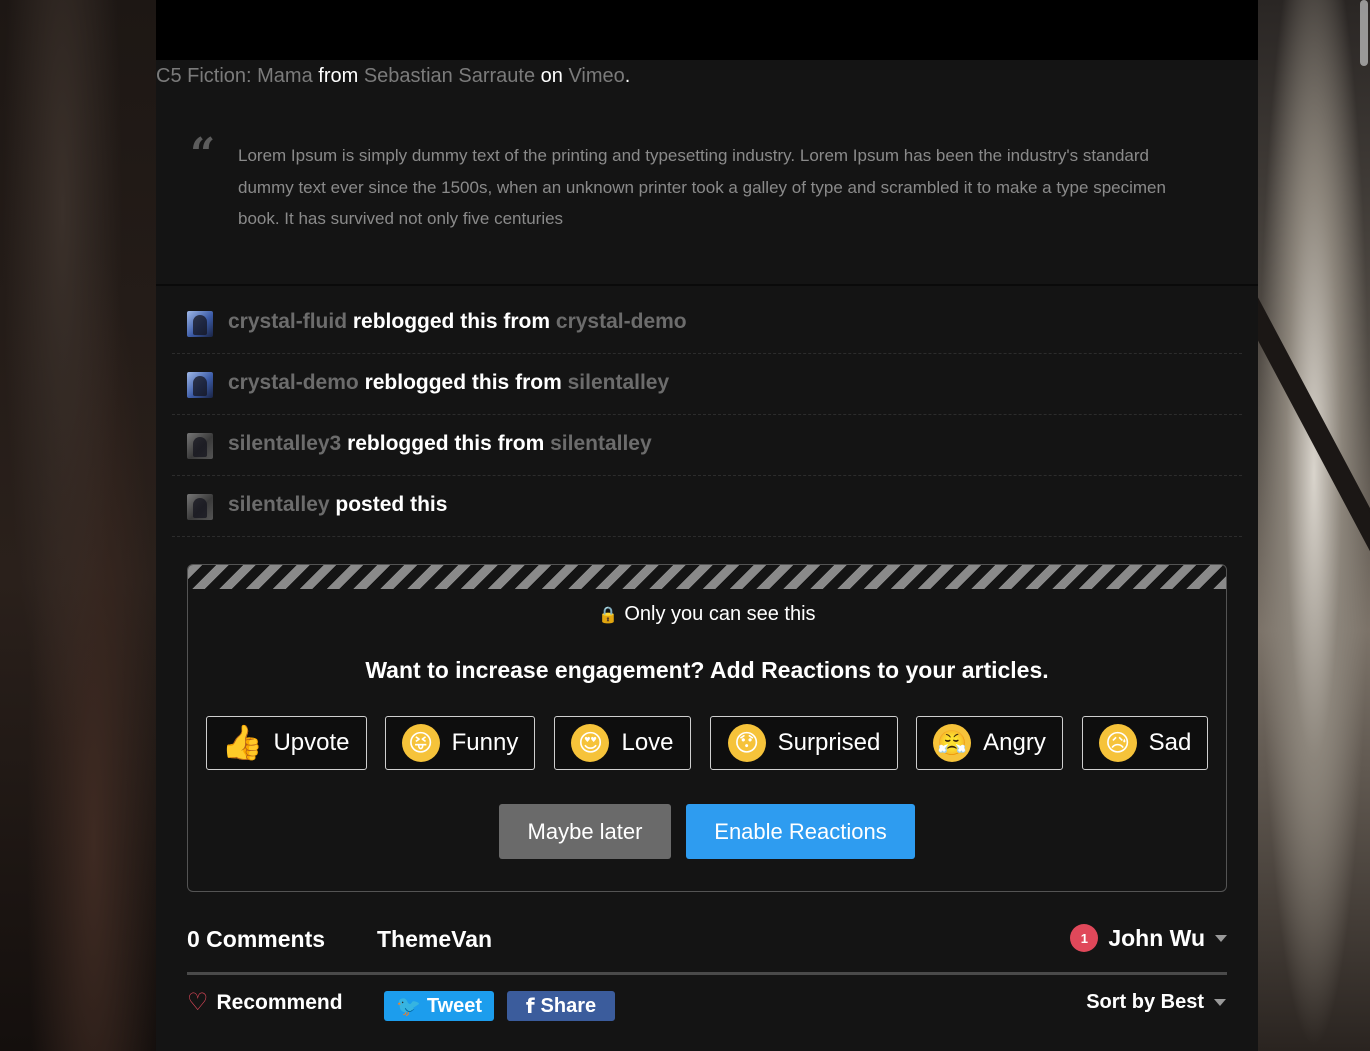 This screenshot has width=1370, height=1051. I want to click on note-source-link: crystal-demo, so click(621, 321).